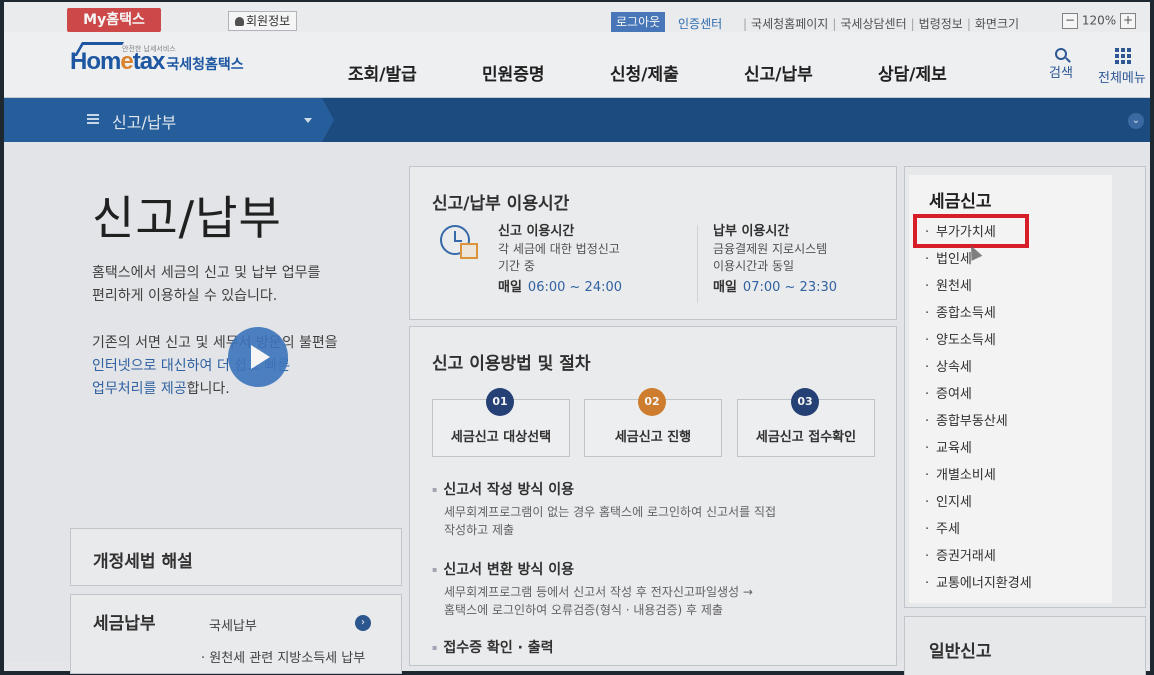 This screenshot has height=675, width=1154. I want to click on logout-button: 로그아웃, so click(638, 22).